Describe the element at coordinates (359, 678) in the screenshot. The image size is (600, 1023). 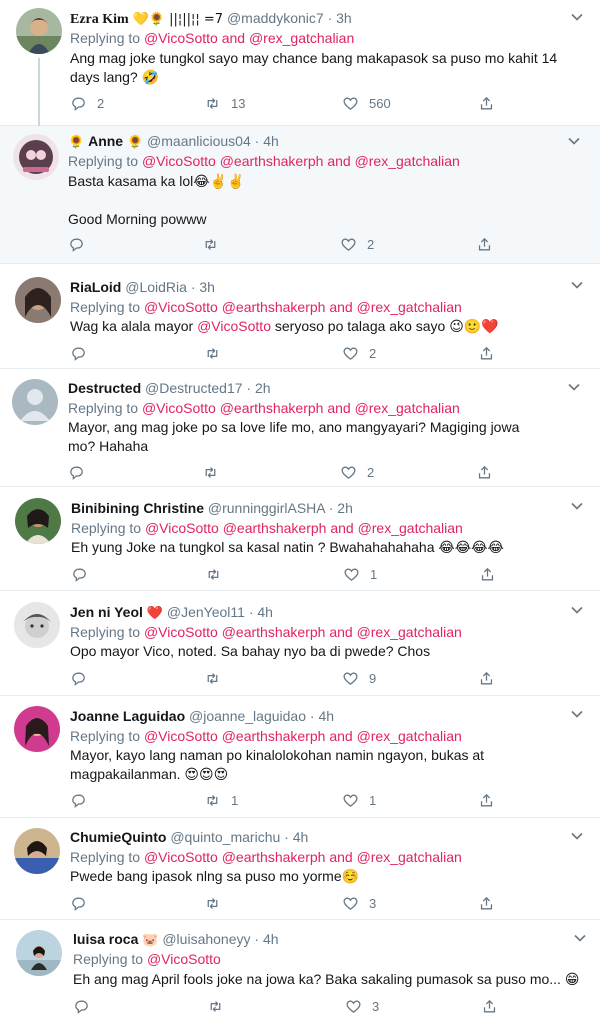
I see `like-button: 9` at that location.